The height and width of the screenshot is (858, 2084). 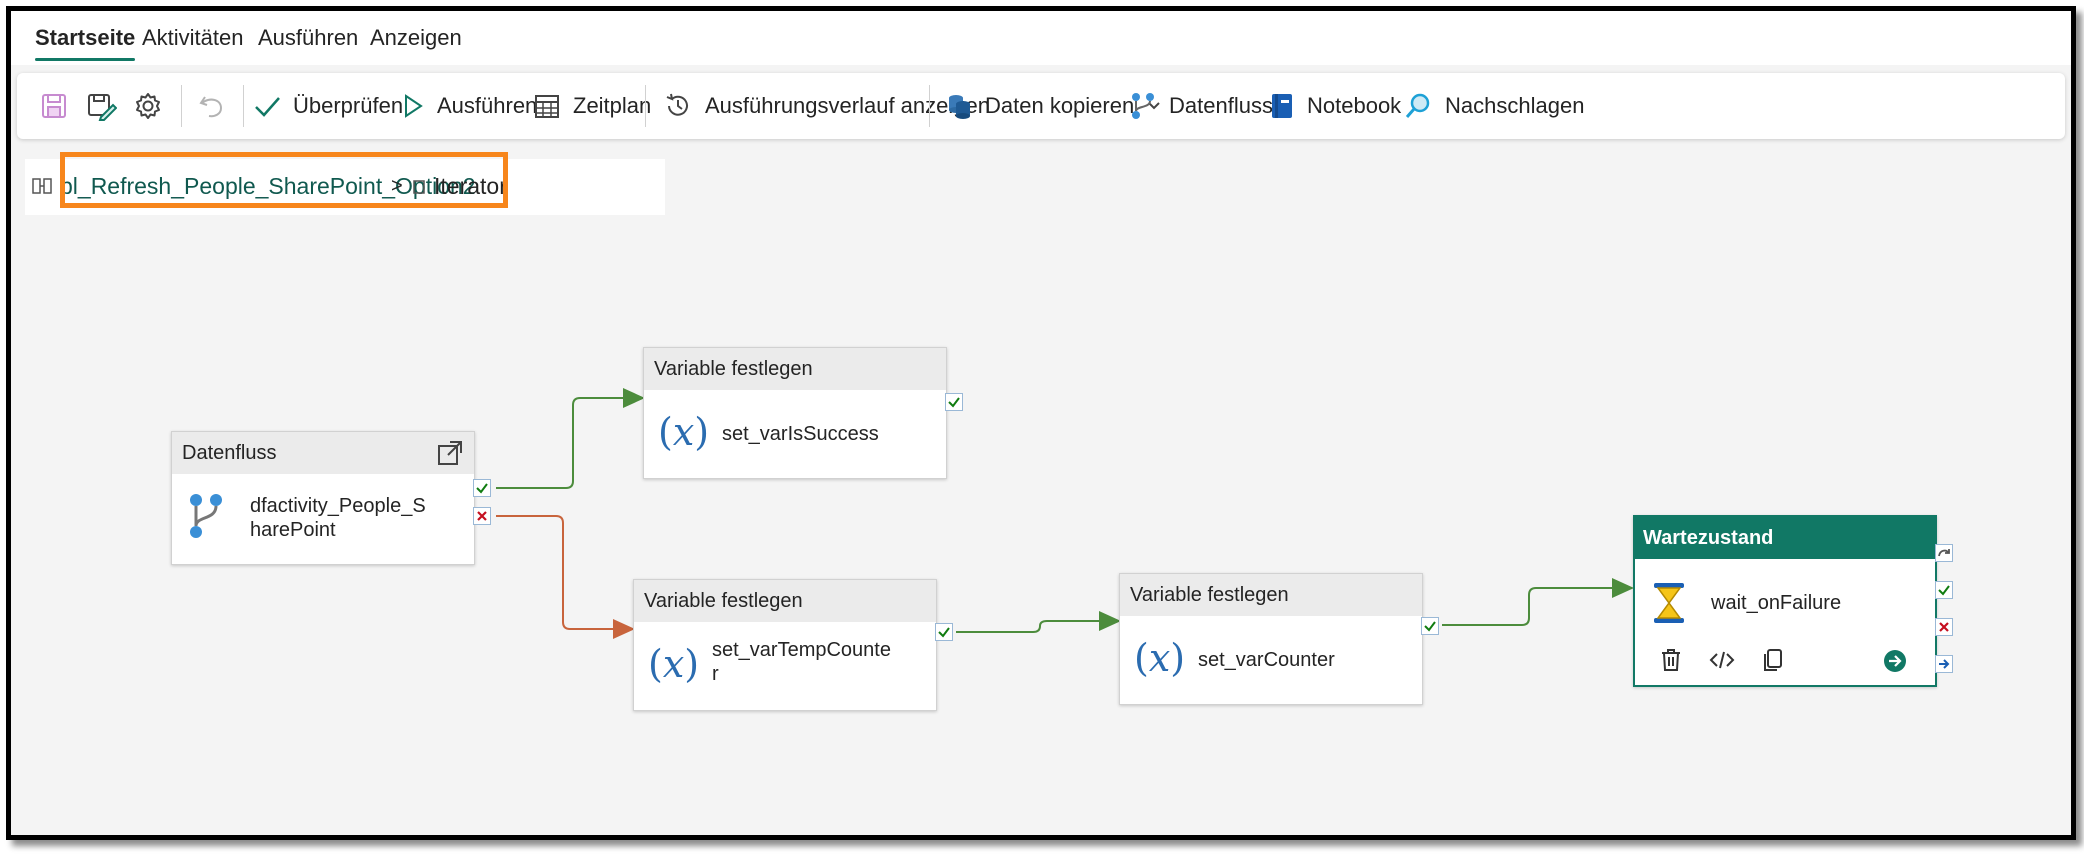 What do you see at coordinates (1722, 660) in the screenshot?
I see `code-icon` at bounding box center [1722, 660].